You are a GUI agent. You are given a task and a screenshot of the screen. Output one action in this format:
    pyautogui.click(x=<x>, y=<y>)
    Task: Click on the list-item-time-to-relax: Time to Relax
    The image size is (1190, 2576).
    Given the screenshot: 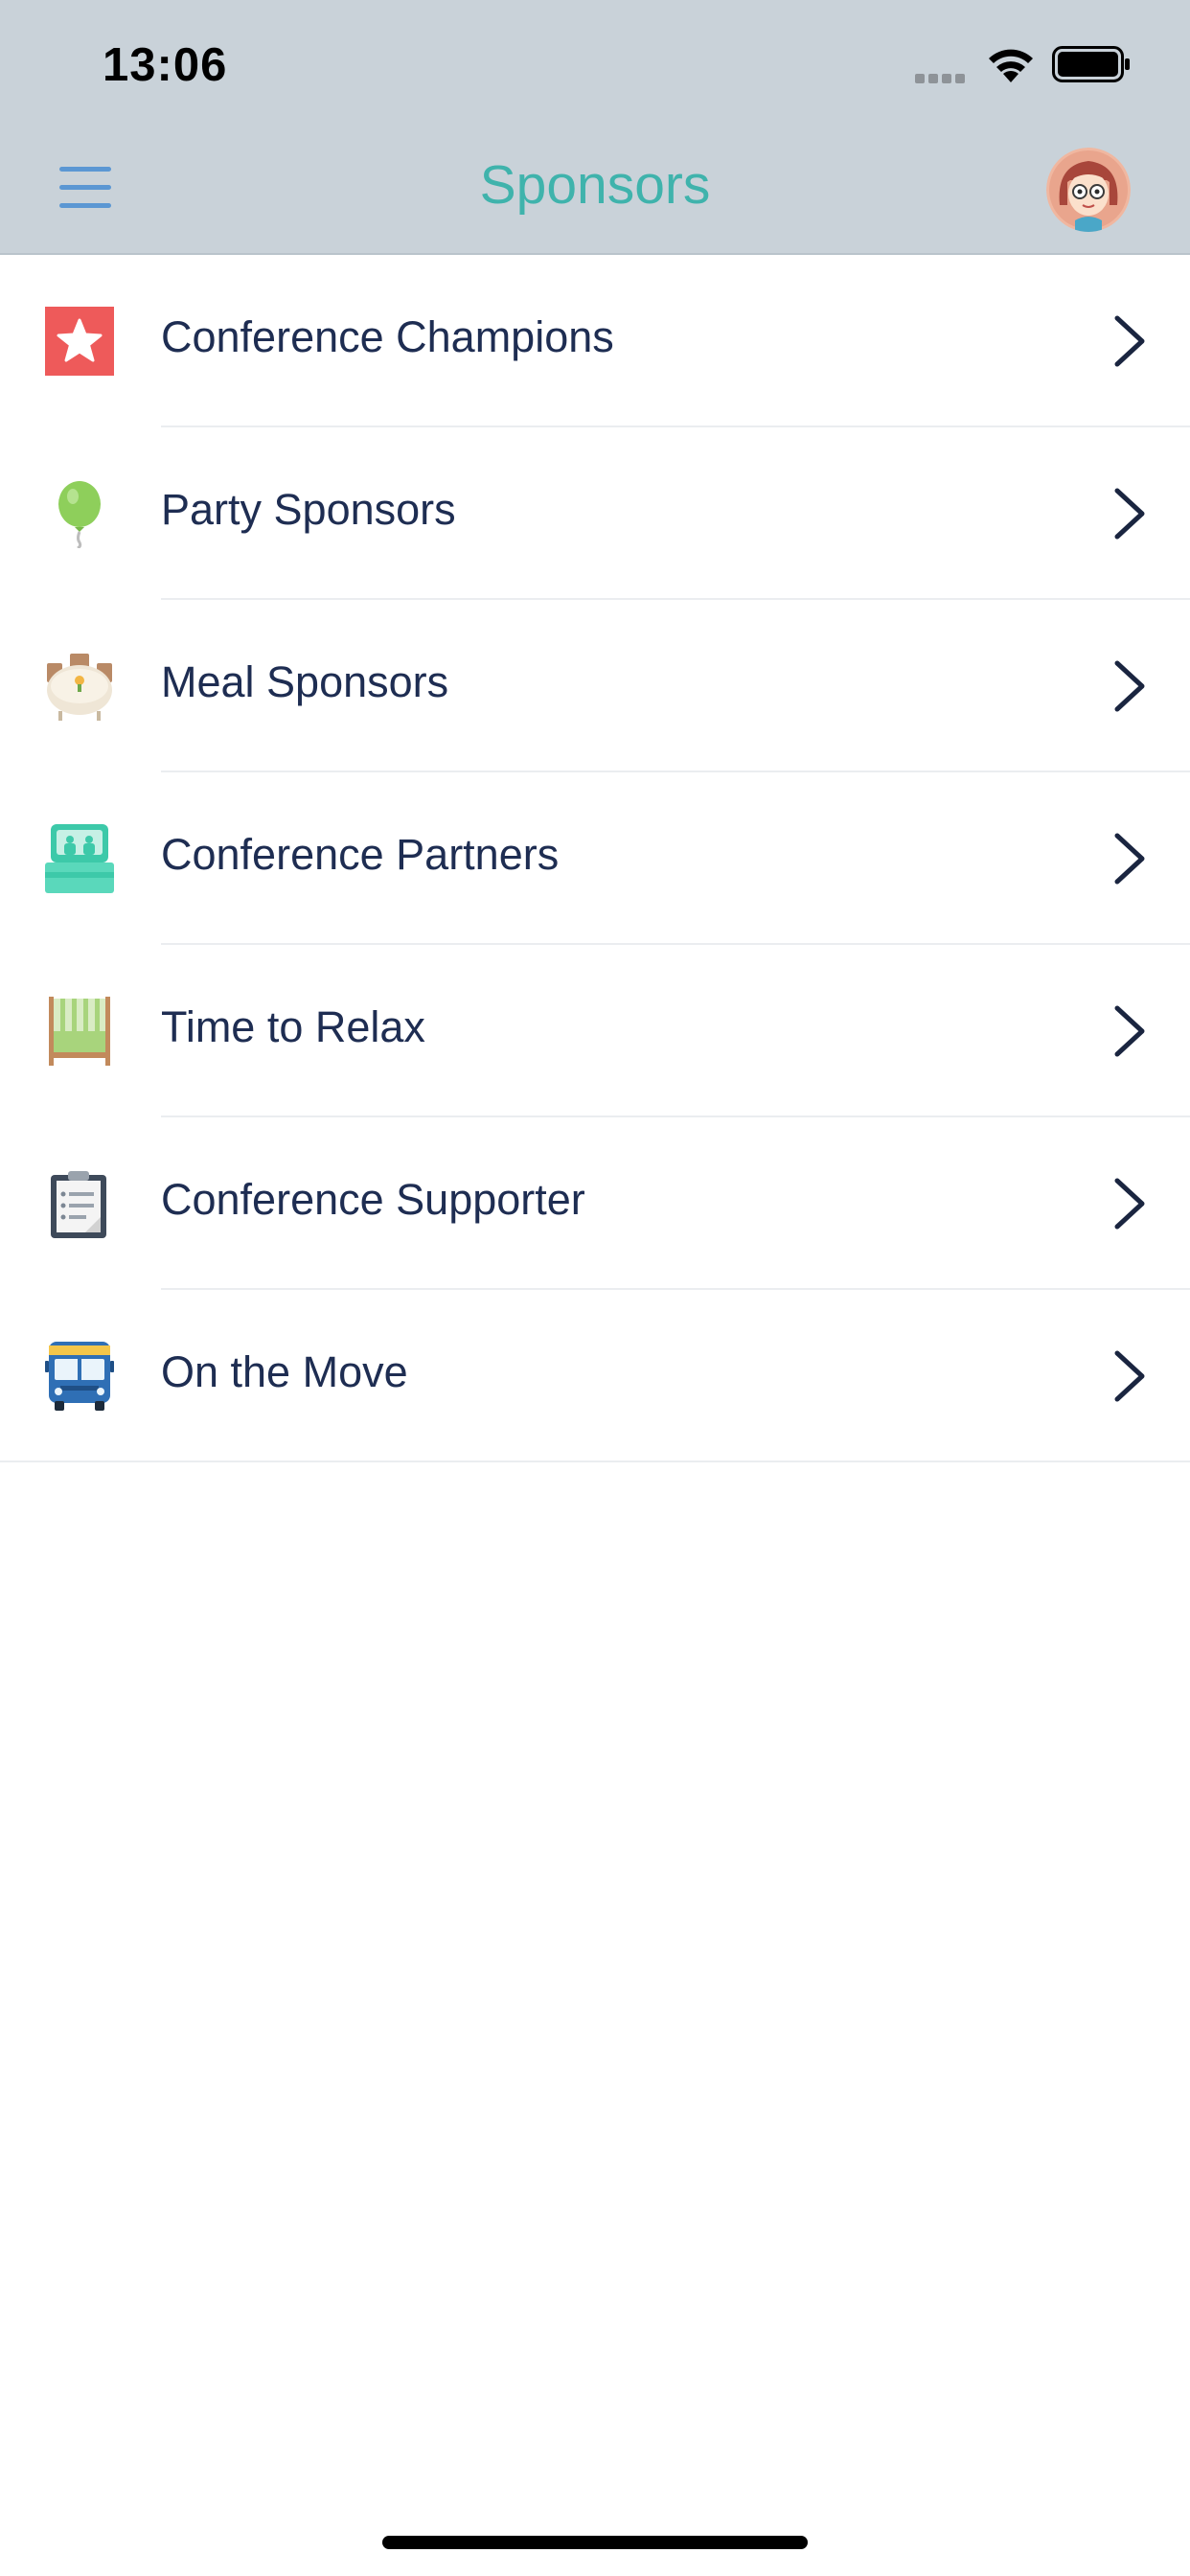 What is the action you would take?
    pyautogui.click(x=595, y=1031)
    